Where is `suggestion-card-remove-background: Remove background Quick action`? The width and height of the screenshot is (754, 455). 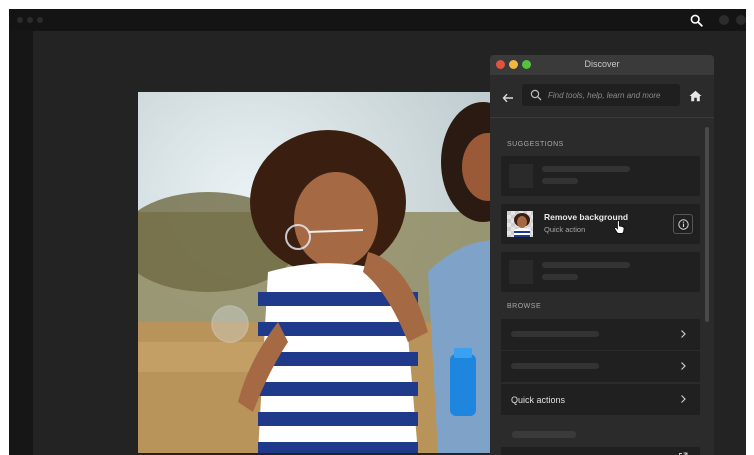
suggestion-card-remove-background: Remove background Quick action is located at coordinates (600, 224).